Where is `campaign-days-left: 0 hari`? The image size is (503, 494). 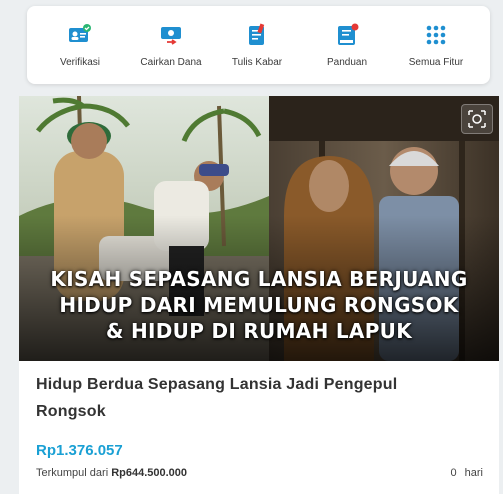 campaign-days-left: 0 hari is located at coordinates (467, 473).